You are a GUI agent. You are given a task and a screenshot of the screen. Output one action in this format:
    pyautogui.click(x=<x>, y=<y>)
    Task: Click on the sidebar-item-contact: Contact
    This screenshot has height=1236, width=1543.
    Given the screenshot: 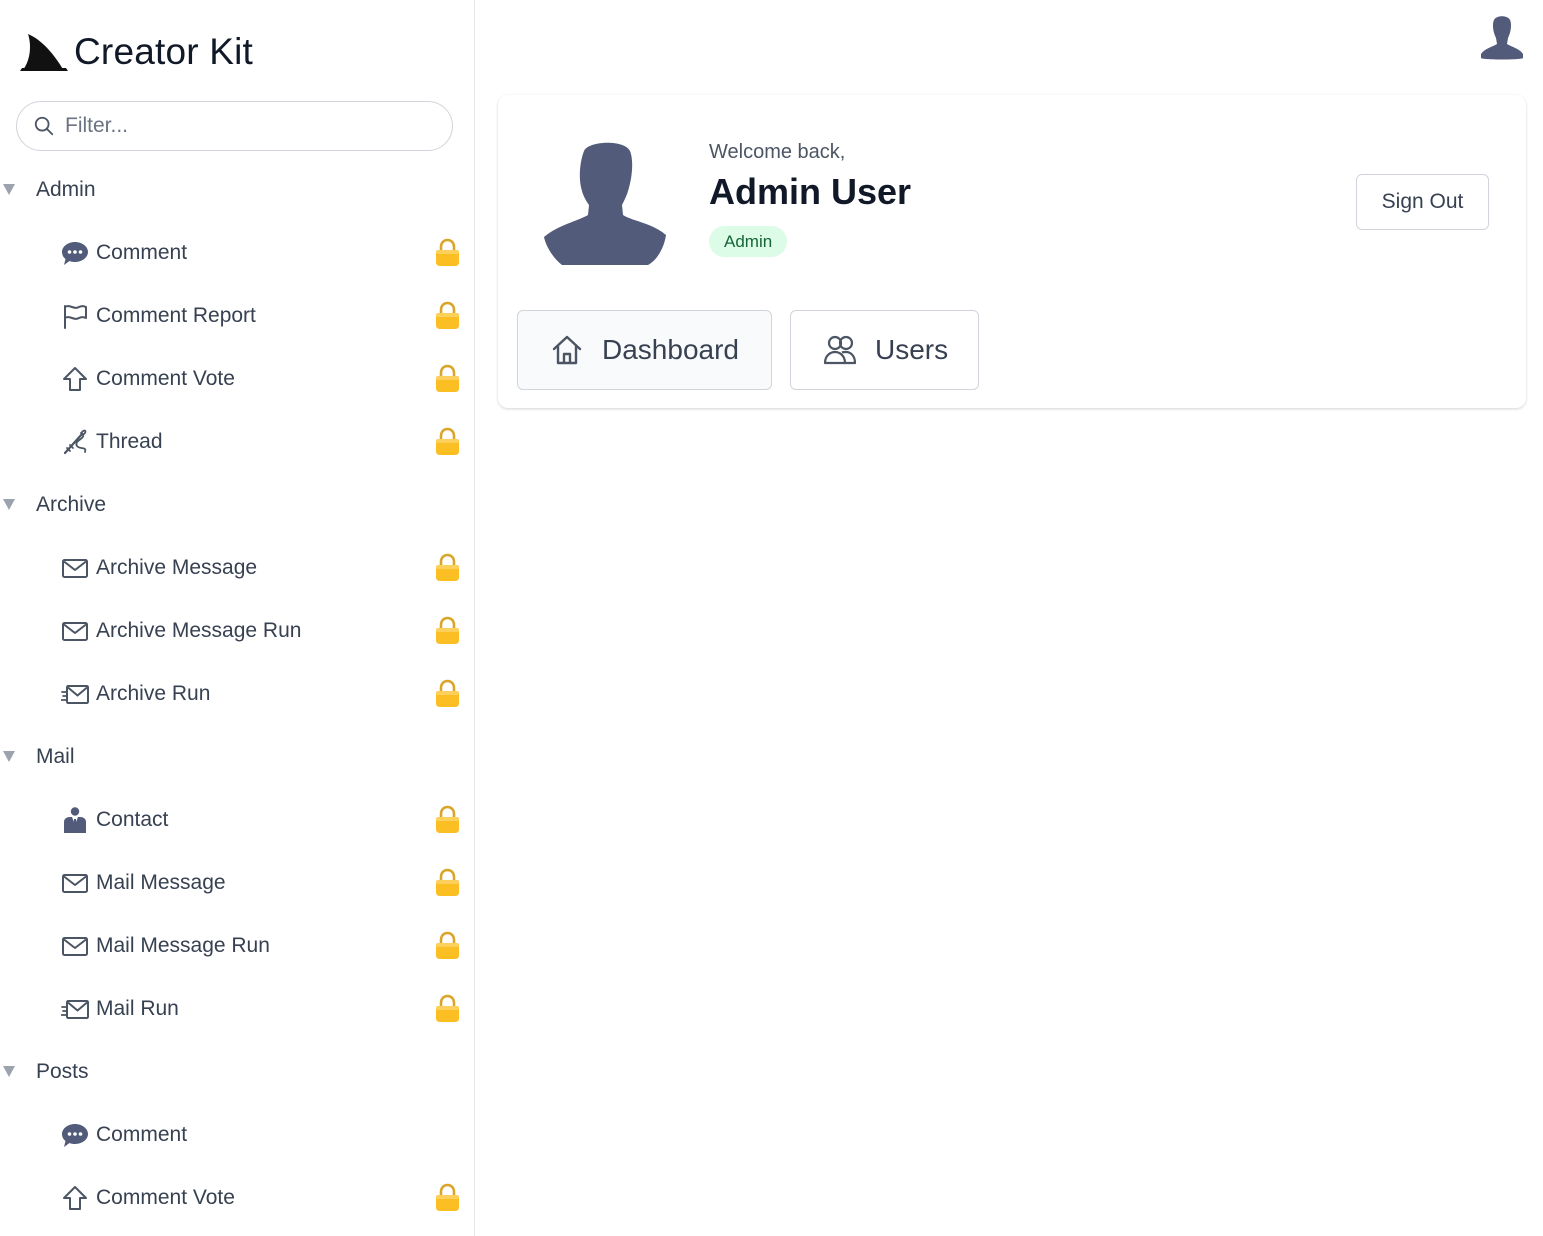 What is the action you would take?
    pyautogui.click(x=237, y=819)
    